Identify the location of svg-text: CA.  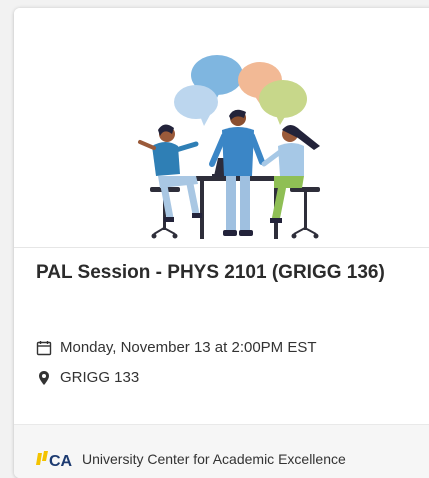
(61, 461).